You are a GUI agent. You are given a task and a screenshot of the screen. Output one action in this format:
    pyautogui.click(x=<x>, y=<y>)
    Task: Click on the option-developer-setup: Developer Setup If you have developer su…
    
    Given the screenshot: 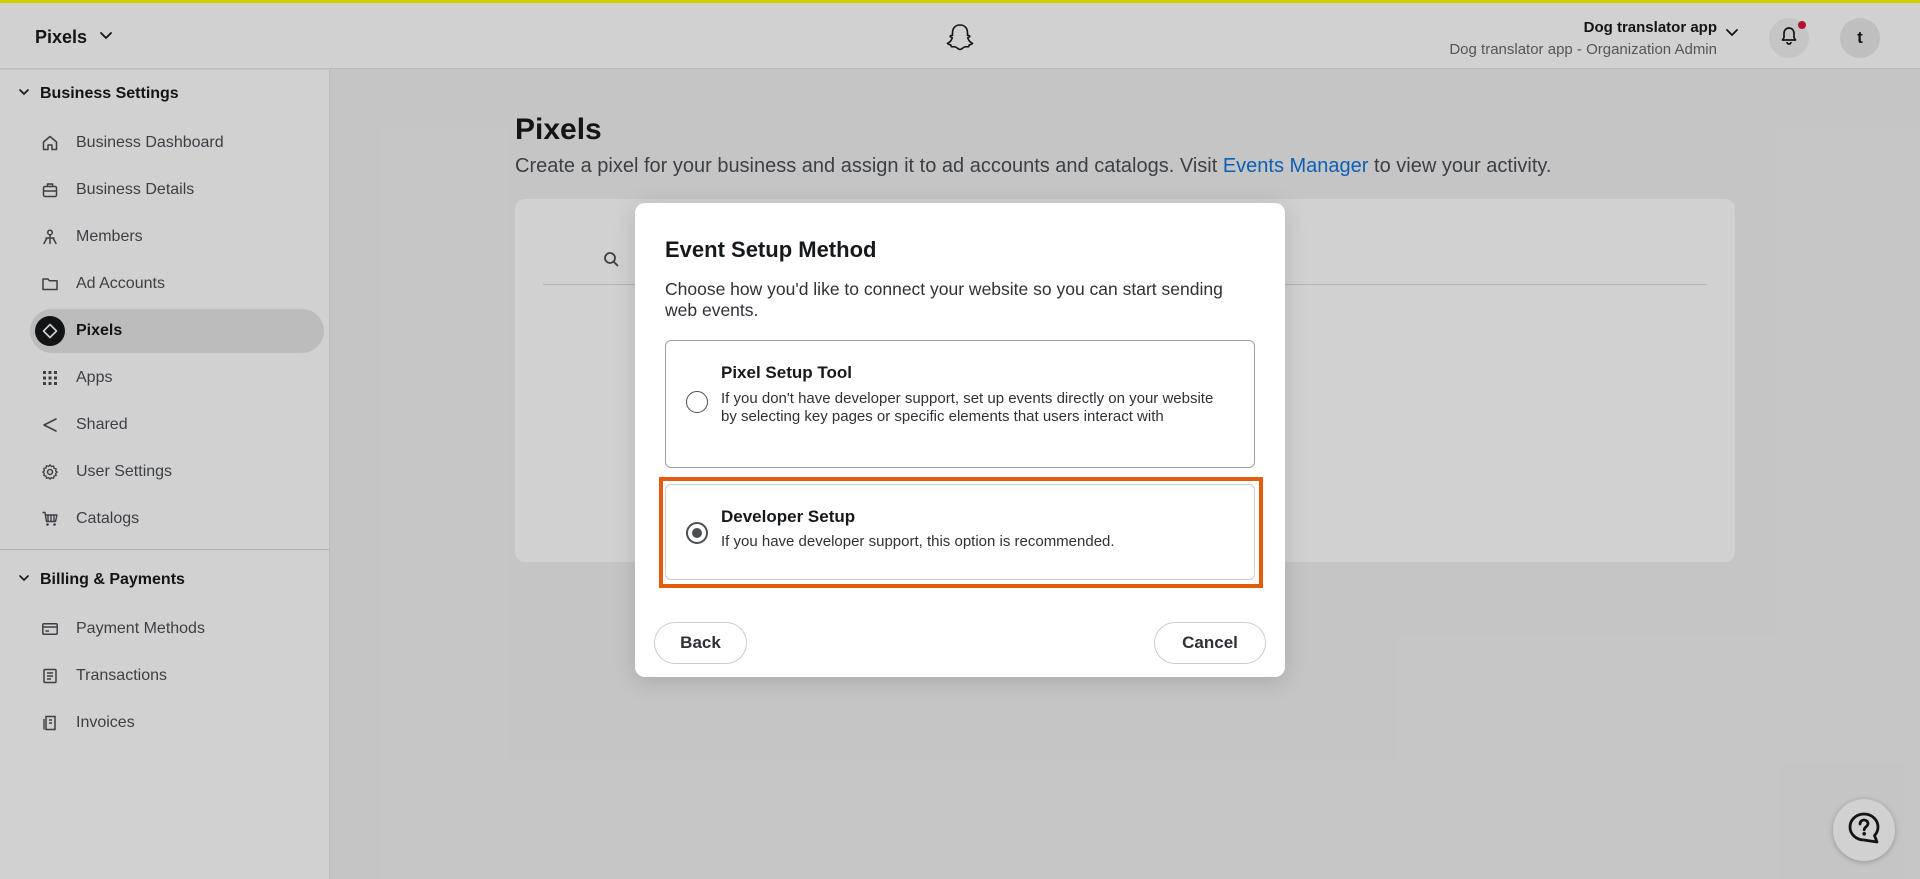 What is the action you would take?
    pyautogui.click(x=960, y=532)
    